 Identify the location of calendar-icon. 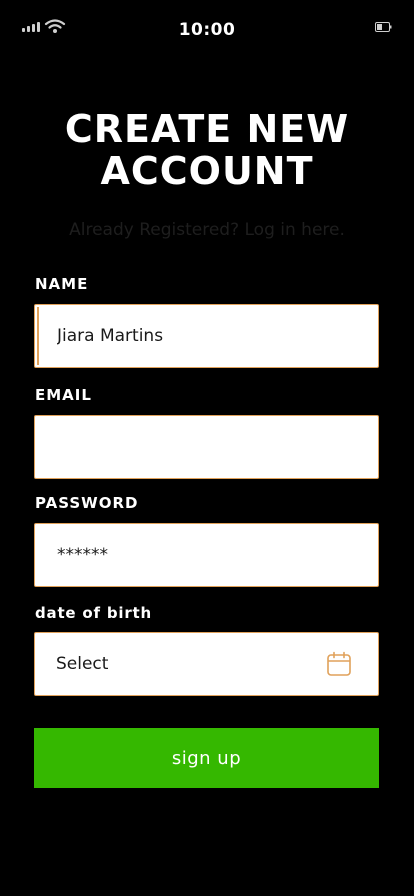
(339, 663).